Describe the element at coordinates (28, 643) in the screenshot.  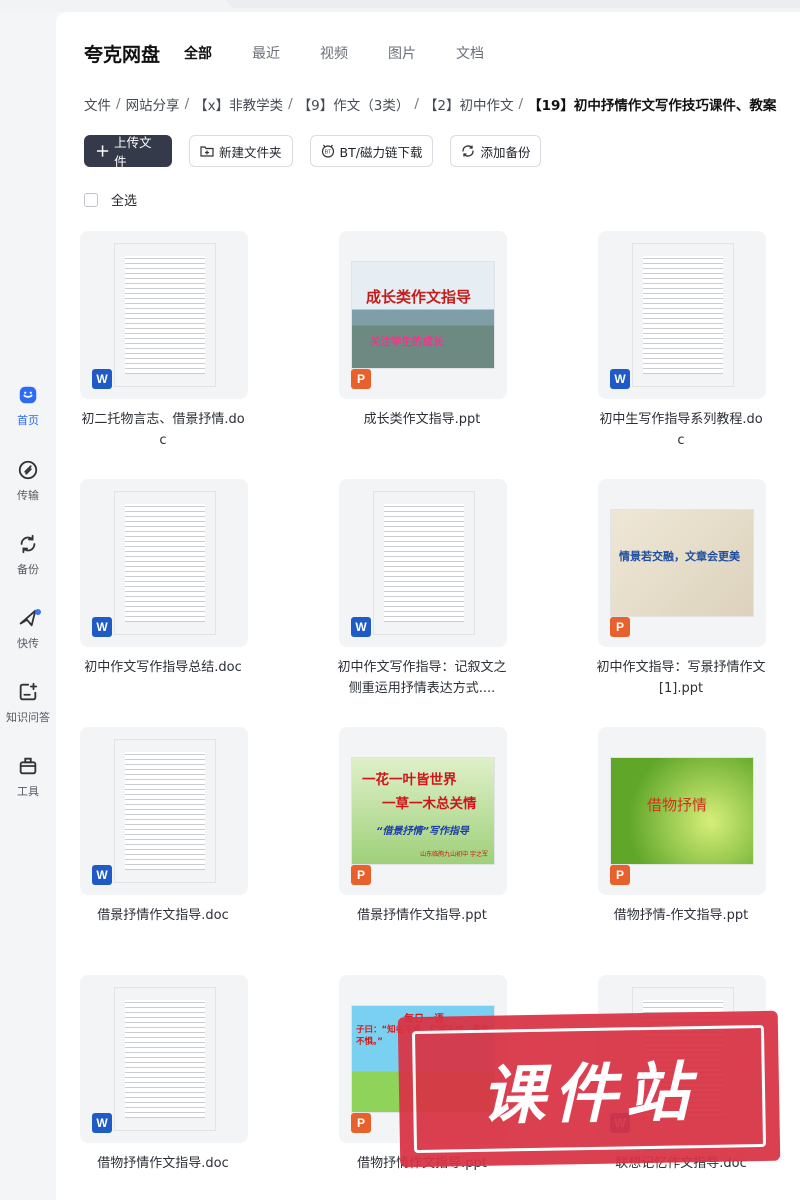
I see `sidebar-item-label: 快传` at that location.